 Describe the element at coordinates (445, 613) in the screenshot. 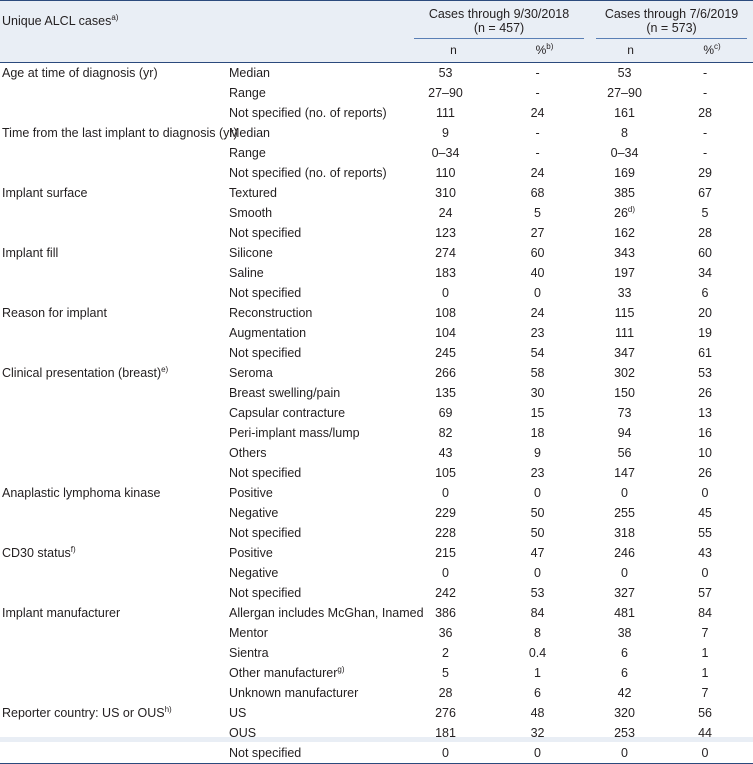

I see `row-n-2018-text: 386` at that location.